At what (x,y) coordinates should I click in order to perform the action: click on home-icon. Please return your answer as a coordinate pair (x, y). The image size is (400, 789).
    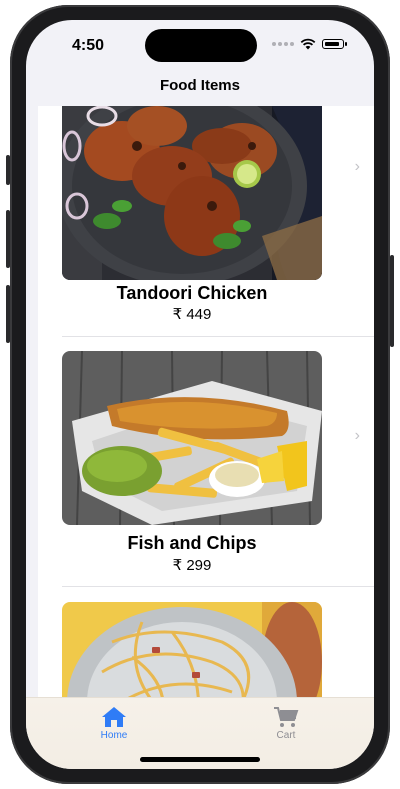
    Looking at the image, I should click on (114, 717).